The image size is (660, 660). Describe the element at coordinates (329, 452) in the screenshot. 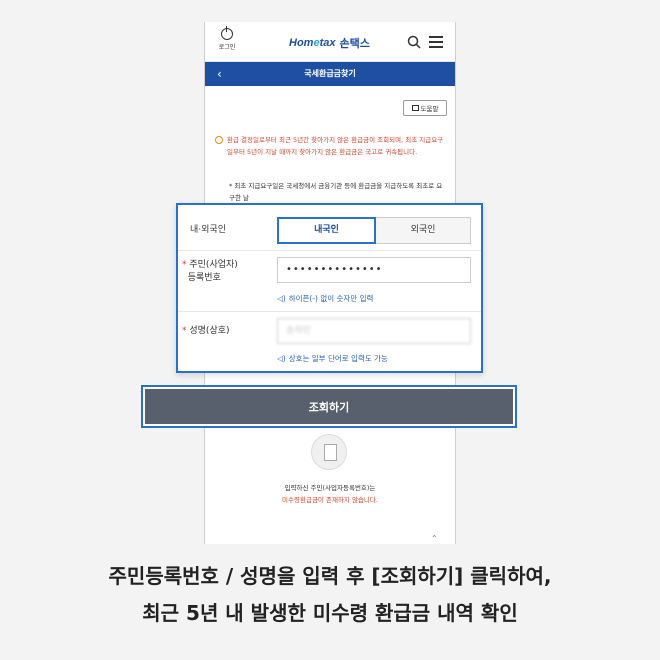

I see `document-icon` at that location.